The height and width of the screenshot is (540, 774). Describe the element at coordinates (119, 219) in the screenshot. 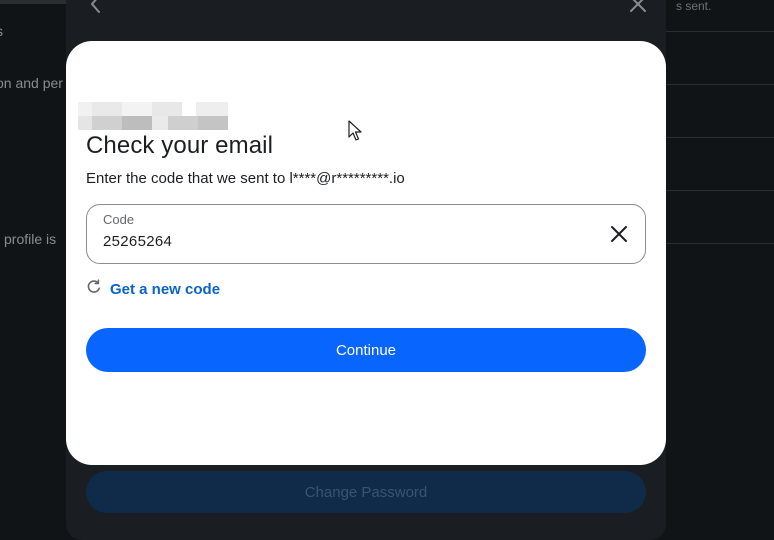

I see `code-field-label: Code` at that location.